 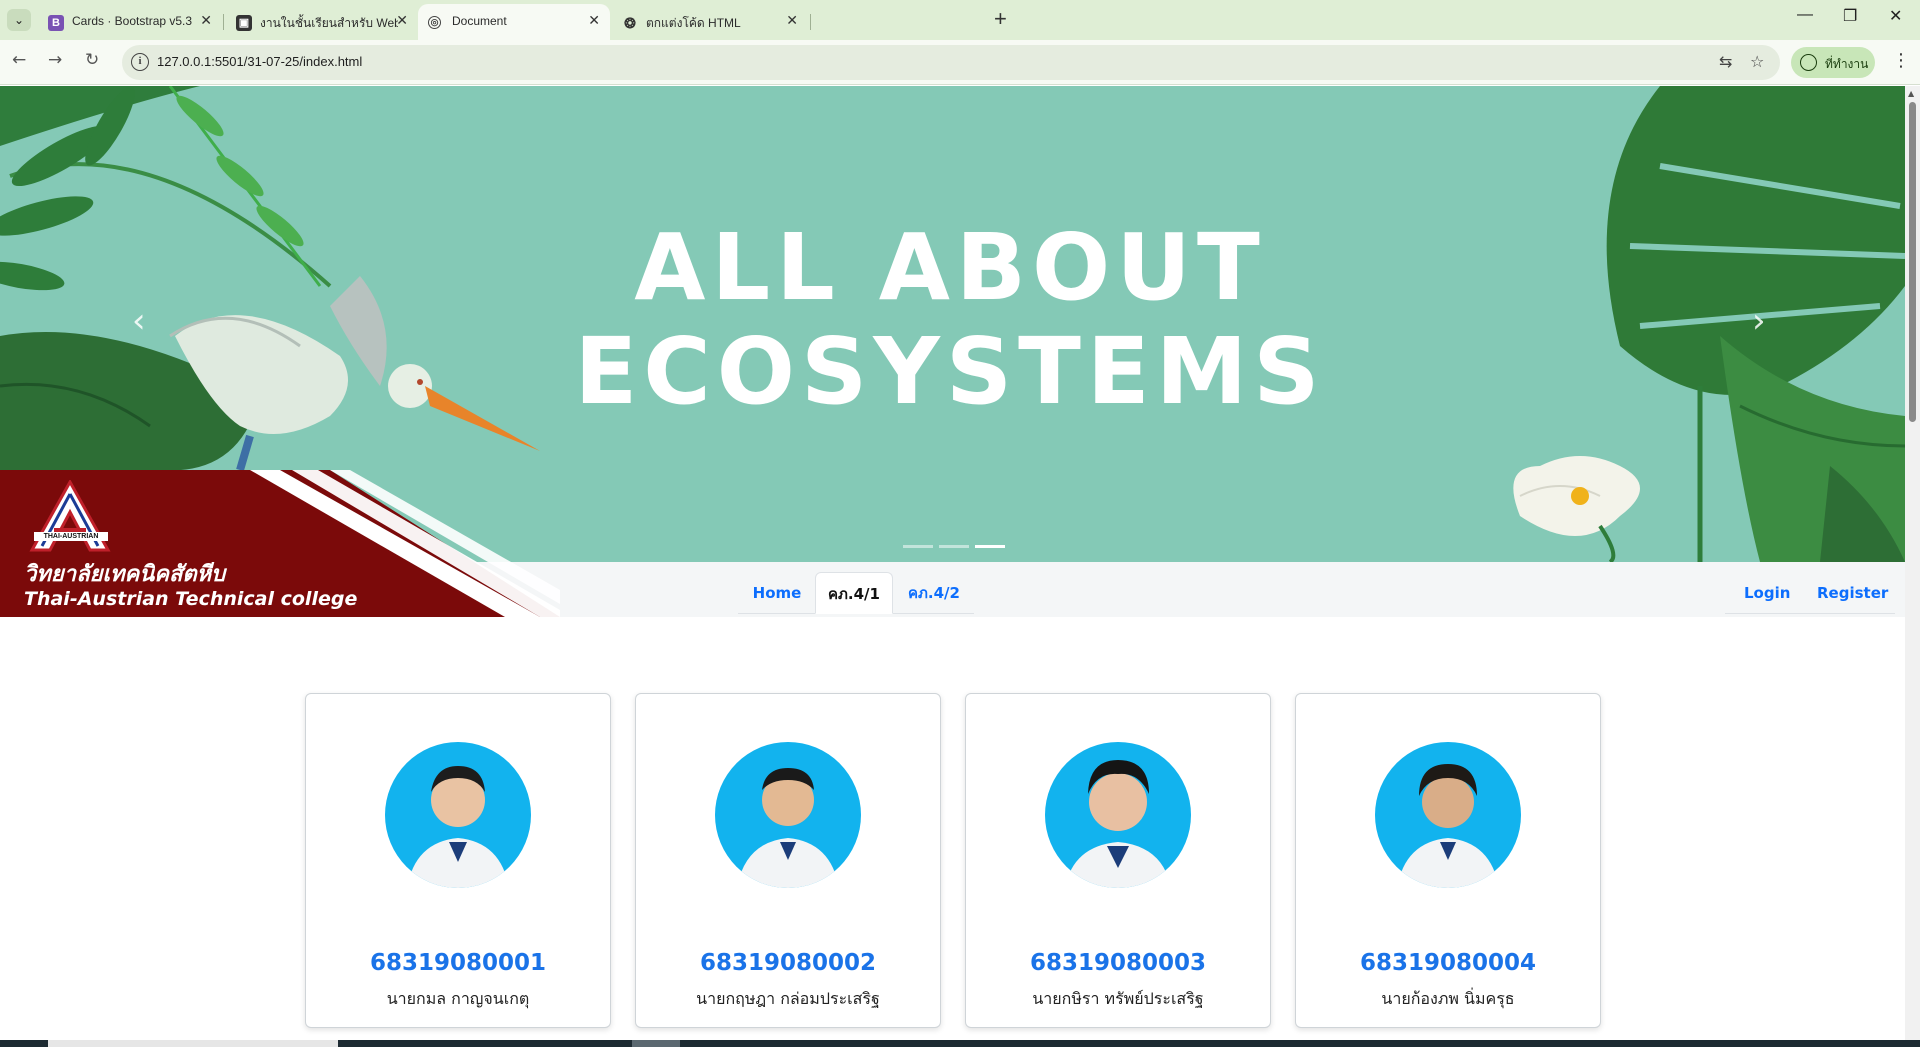 What do you see at coordinates (1118, 963) in the screenshot?
I see `student-id: 68319080003` at bounding box center [1118, 963].